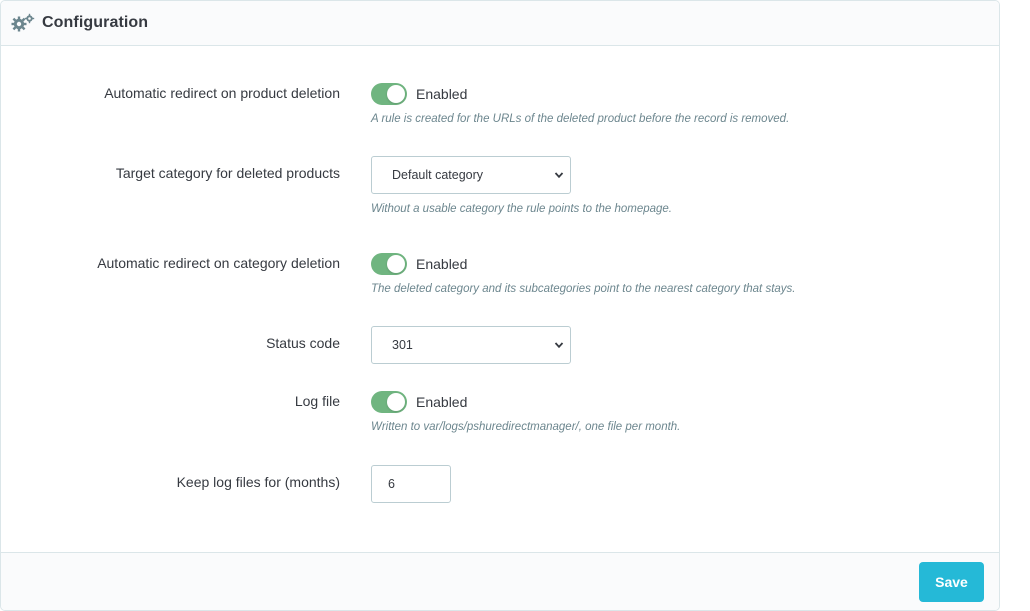  Describe the element at coordinates (500, 23) in the screenshot. I see `panel-heading: Configuration` at that location.